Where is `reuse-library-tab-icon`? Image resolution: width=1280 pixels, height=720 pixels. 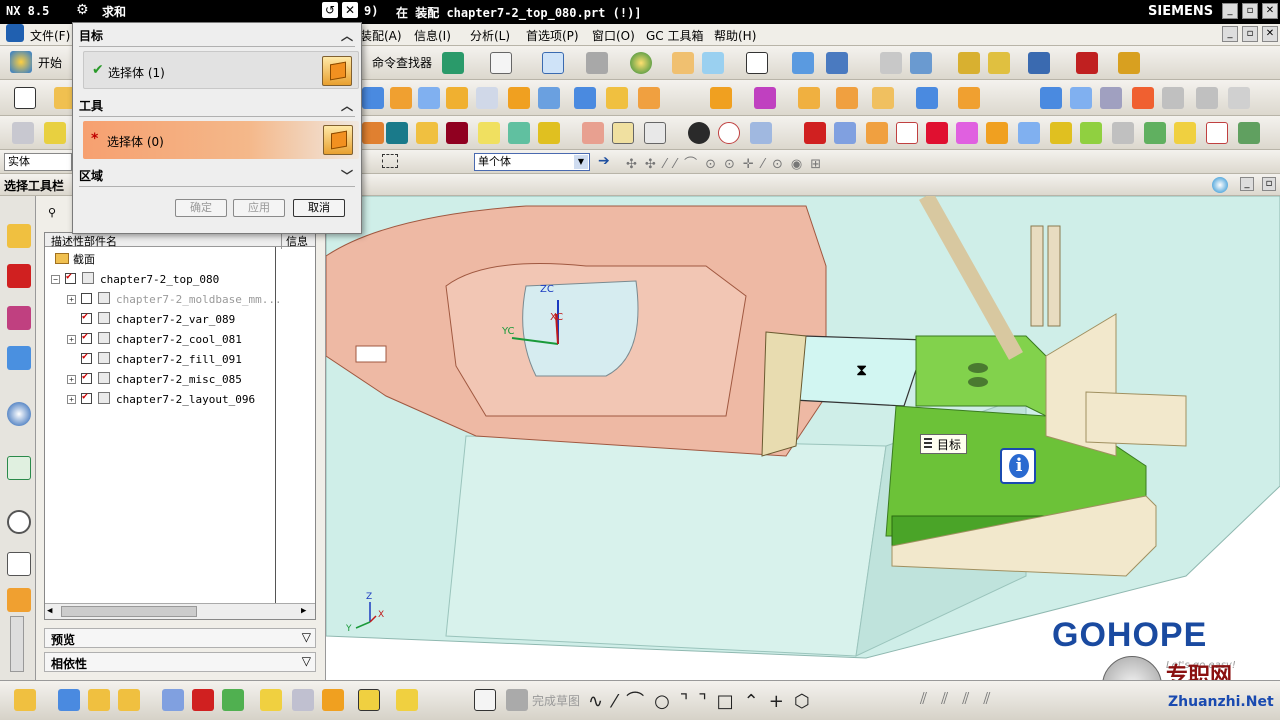
reuse-library-tab-icon is located at coordinates (19, 358).